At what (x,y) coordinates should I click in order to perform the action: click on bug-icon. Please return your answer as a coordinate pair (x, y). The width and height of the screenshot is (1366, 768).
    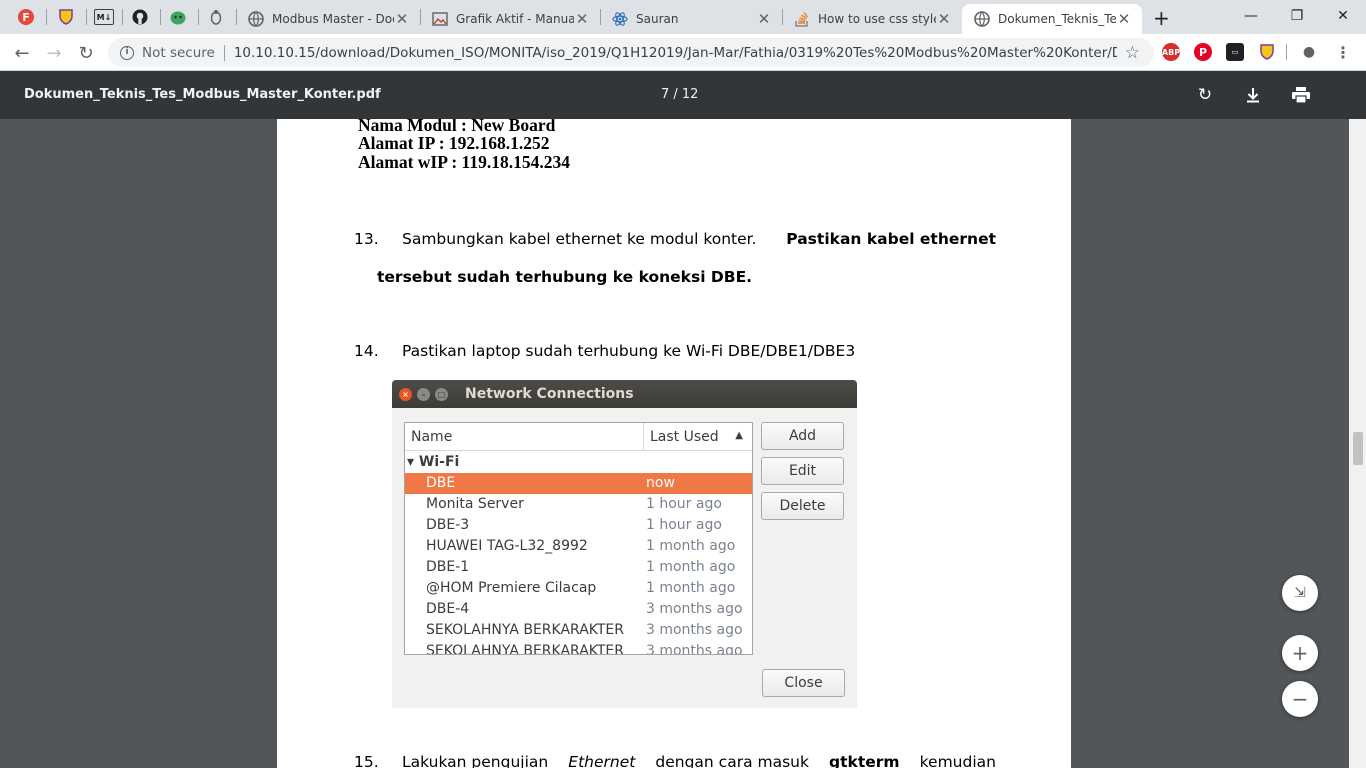
    Looking at the image, I should click on (216, 17).